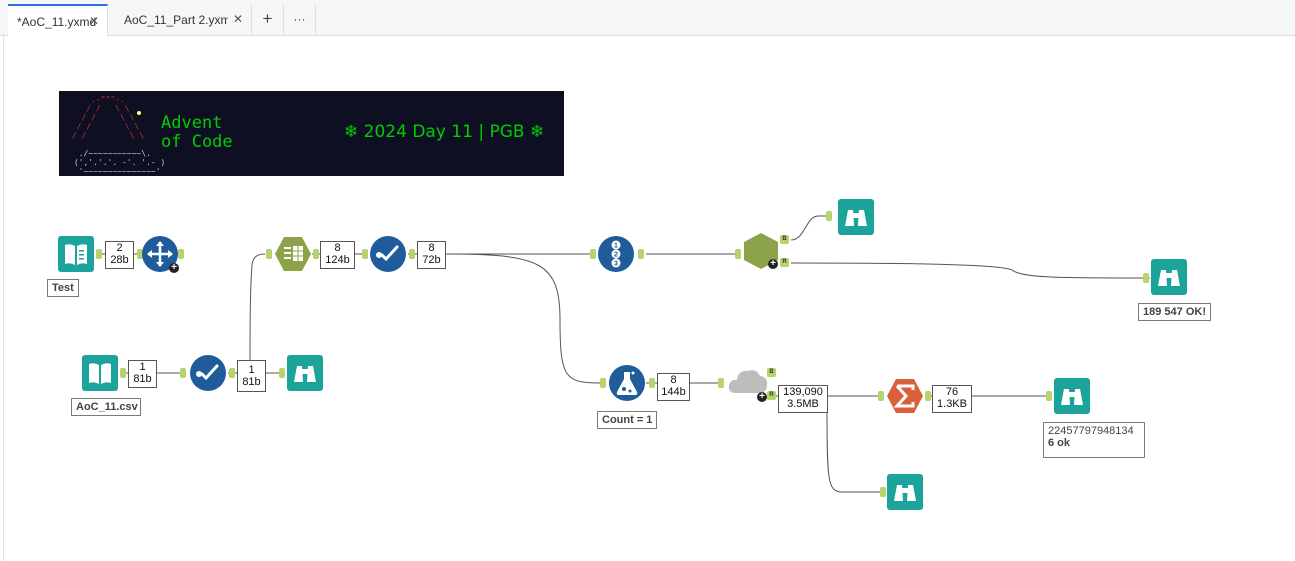 The height and width of the screenshot is (561, 1295). What do you see at coordinates (784, 239) in the screenshot?
I see `join-b-anchor: B` at bounding box center [784, 239].